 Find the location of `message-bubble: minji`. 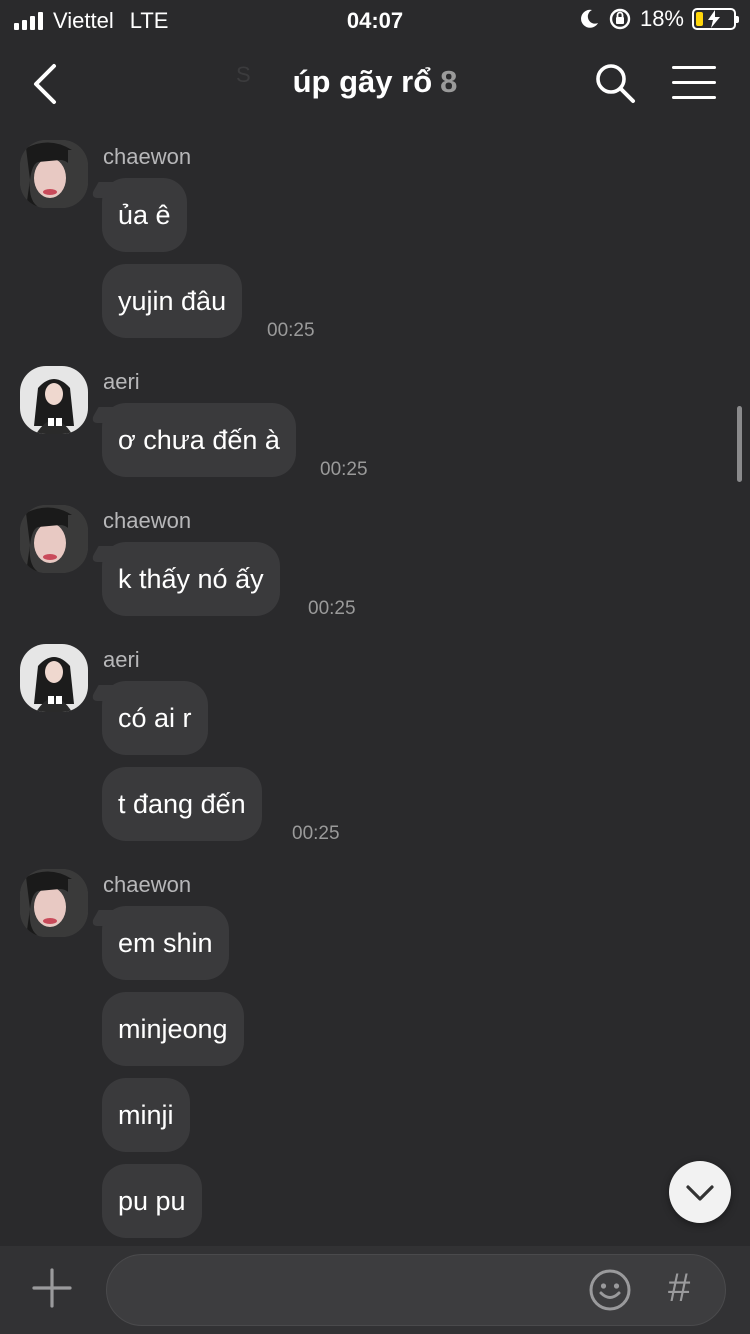

message-bubble: minji is located at coordinates (146, 1115).